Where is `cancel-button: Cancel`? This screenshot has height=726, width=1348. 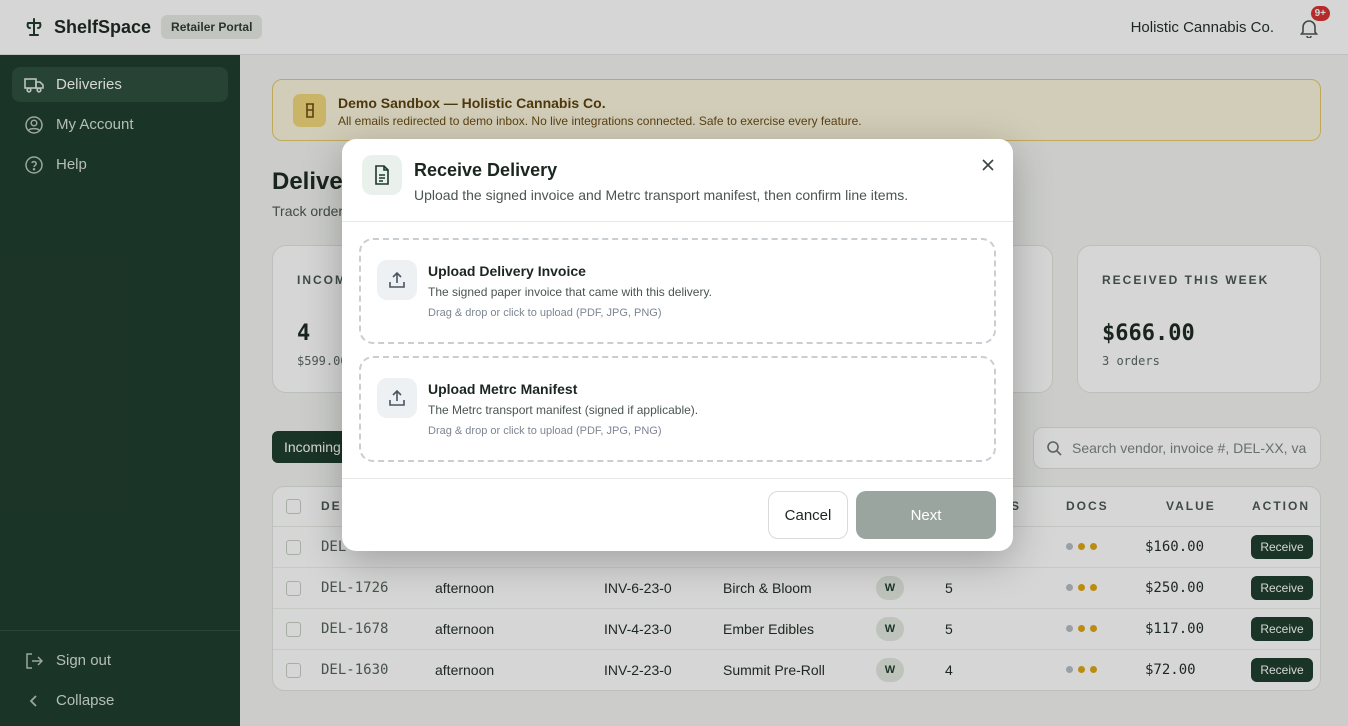 cancel-button: Cancel is located at coordinates (808, 515).